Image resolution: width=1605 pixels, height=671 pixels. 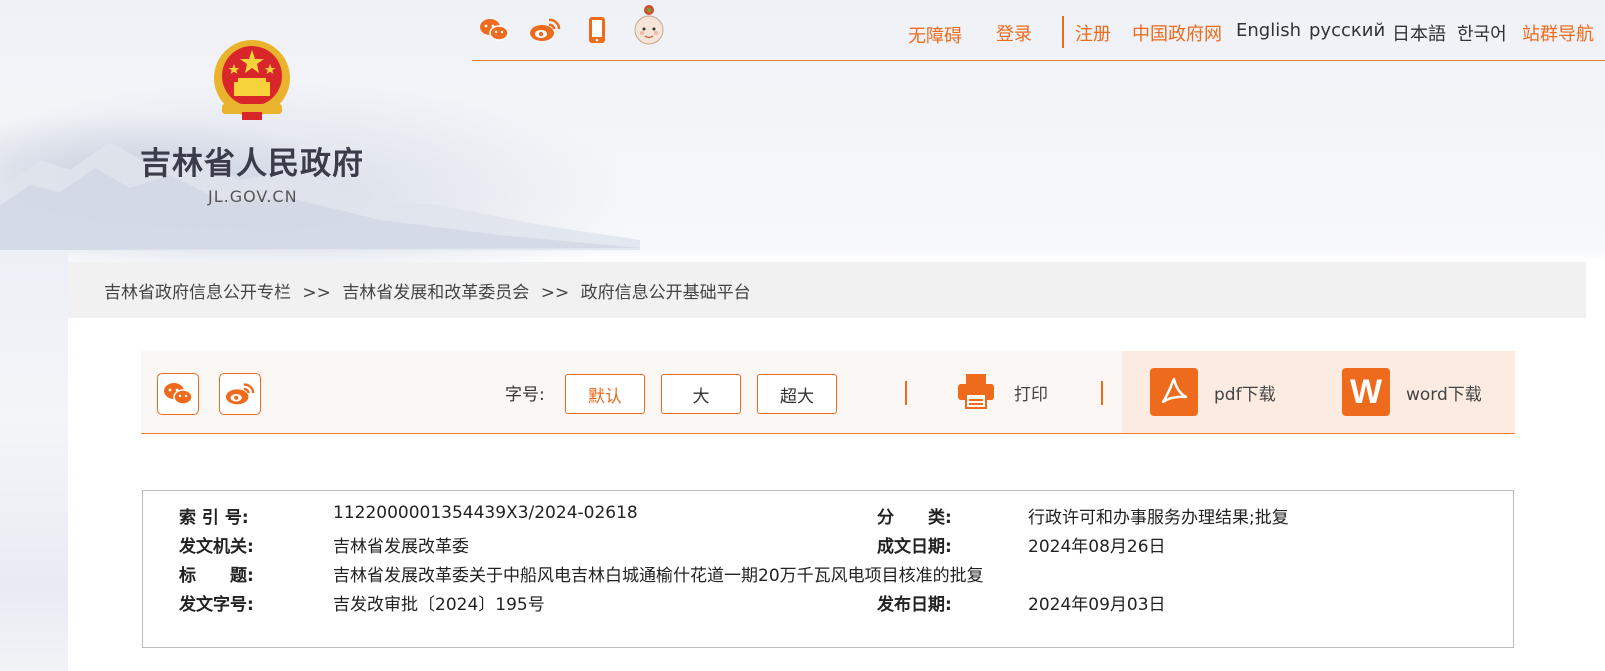 What do you see at coordinates (1177, 33) in the screenshot?
I see `gov-portal-link: 中国政府网` at bounding box center [1177, 33].